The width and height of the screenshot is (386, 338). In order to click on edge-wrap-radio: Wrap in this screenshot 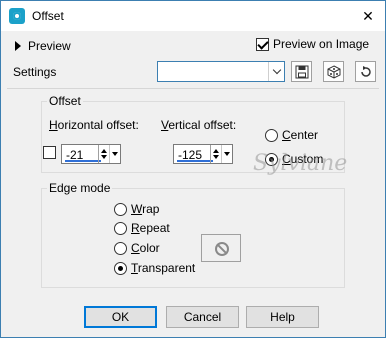, I will do `click(136, 209)`.